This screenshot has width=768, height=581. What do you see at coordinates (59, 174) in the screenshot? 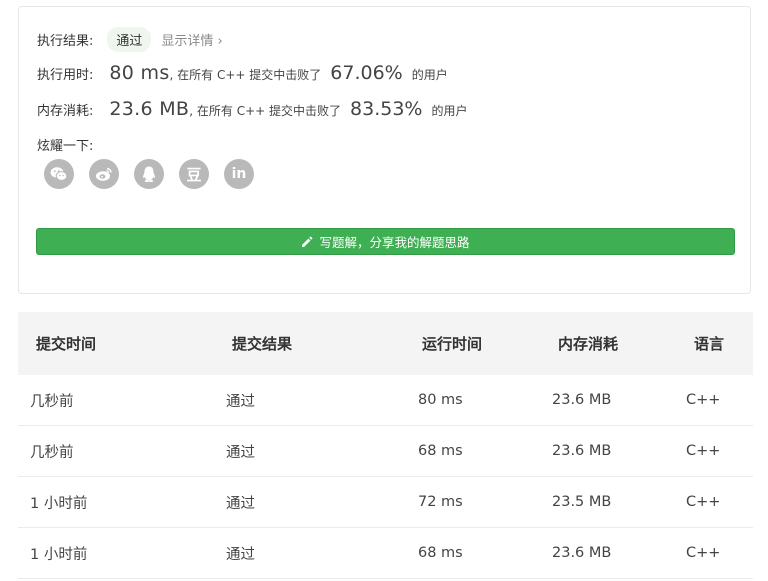
I see `wechat-icon` at bounding box center [59, 174].